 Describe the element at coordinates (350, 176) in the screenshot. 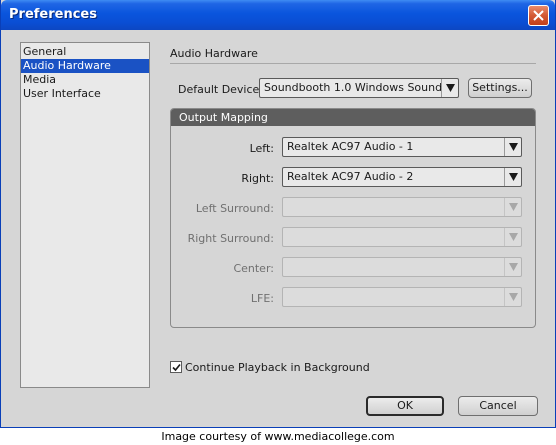

I see `right-output-value: Realtek AC97 Audio - 2` at that location.